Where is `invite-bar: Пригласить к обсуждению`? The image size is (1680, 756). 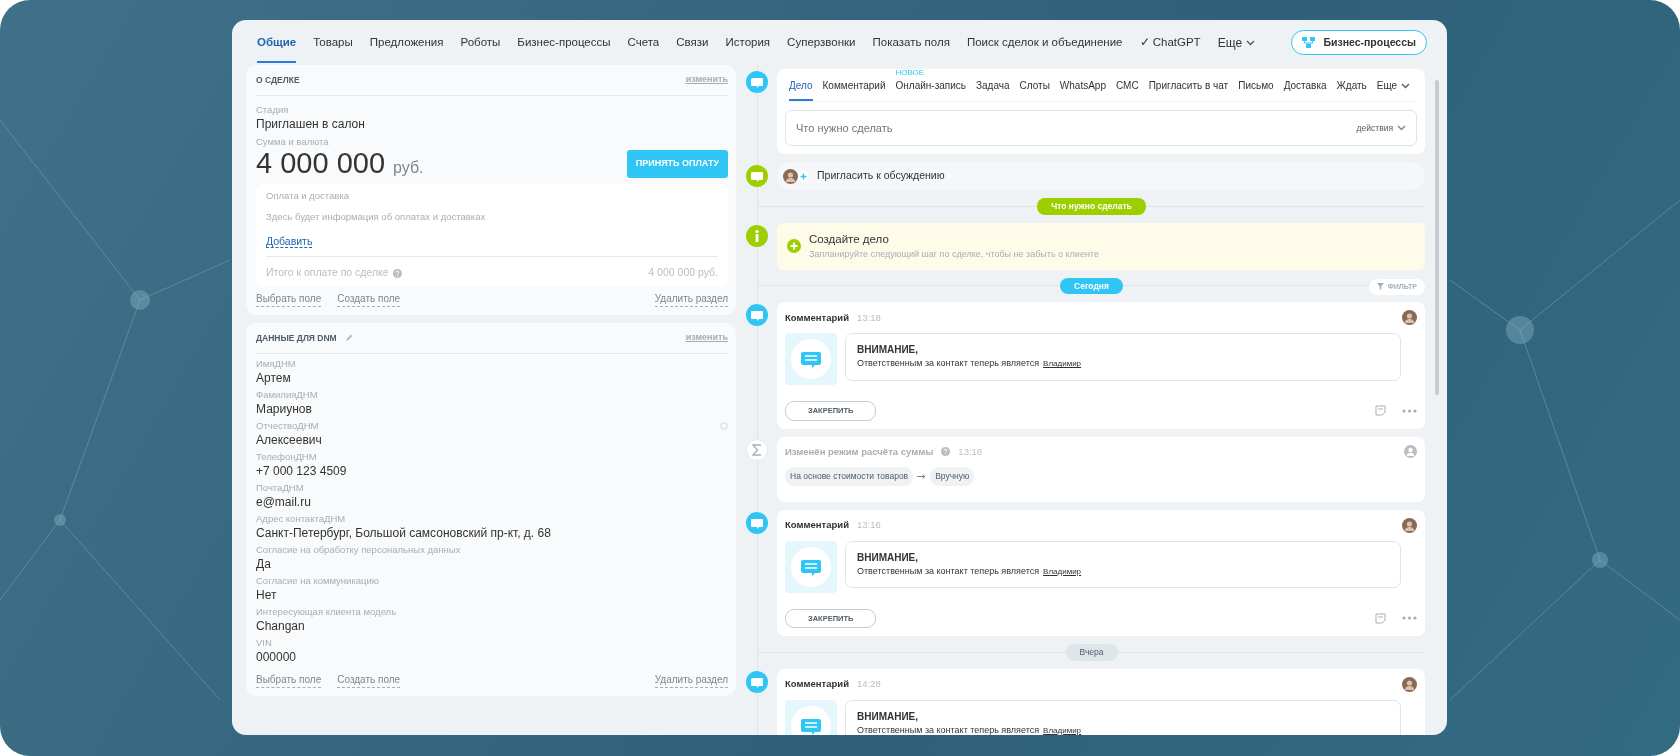
invite-bar: Пригласить к обсуждению is located at coordinates (1101, 176).